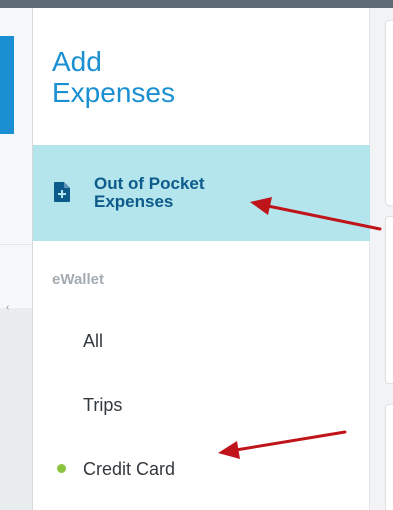 The width and height of the screenshot is (393, 510). What do you see at coordinates (196, 4) in the screenshot?
I see `window-top-bar` at bounding box center [196, 4].